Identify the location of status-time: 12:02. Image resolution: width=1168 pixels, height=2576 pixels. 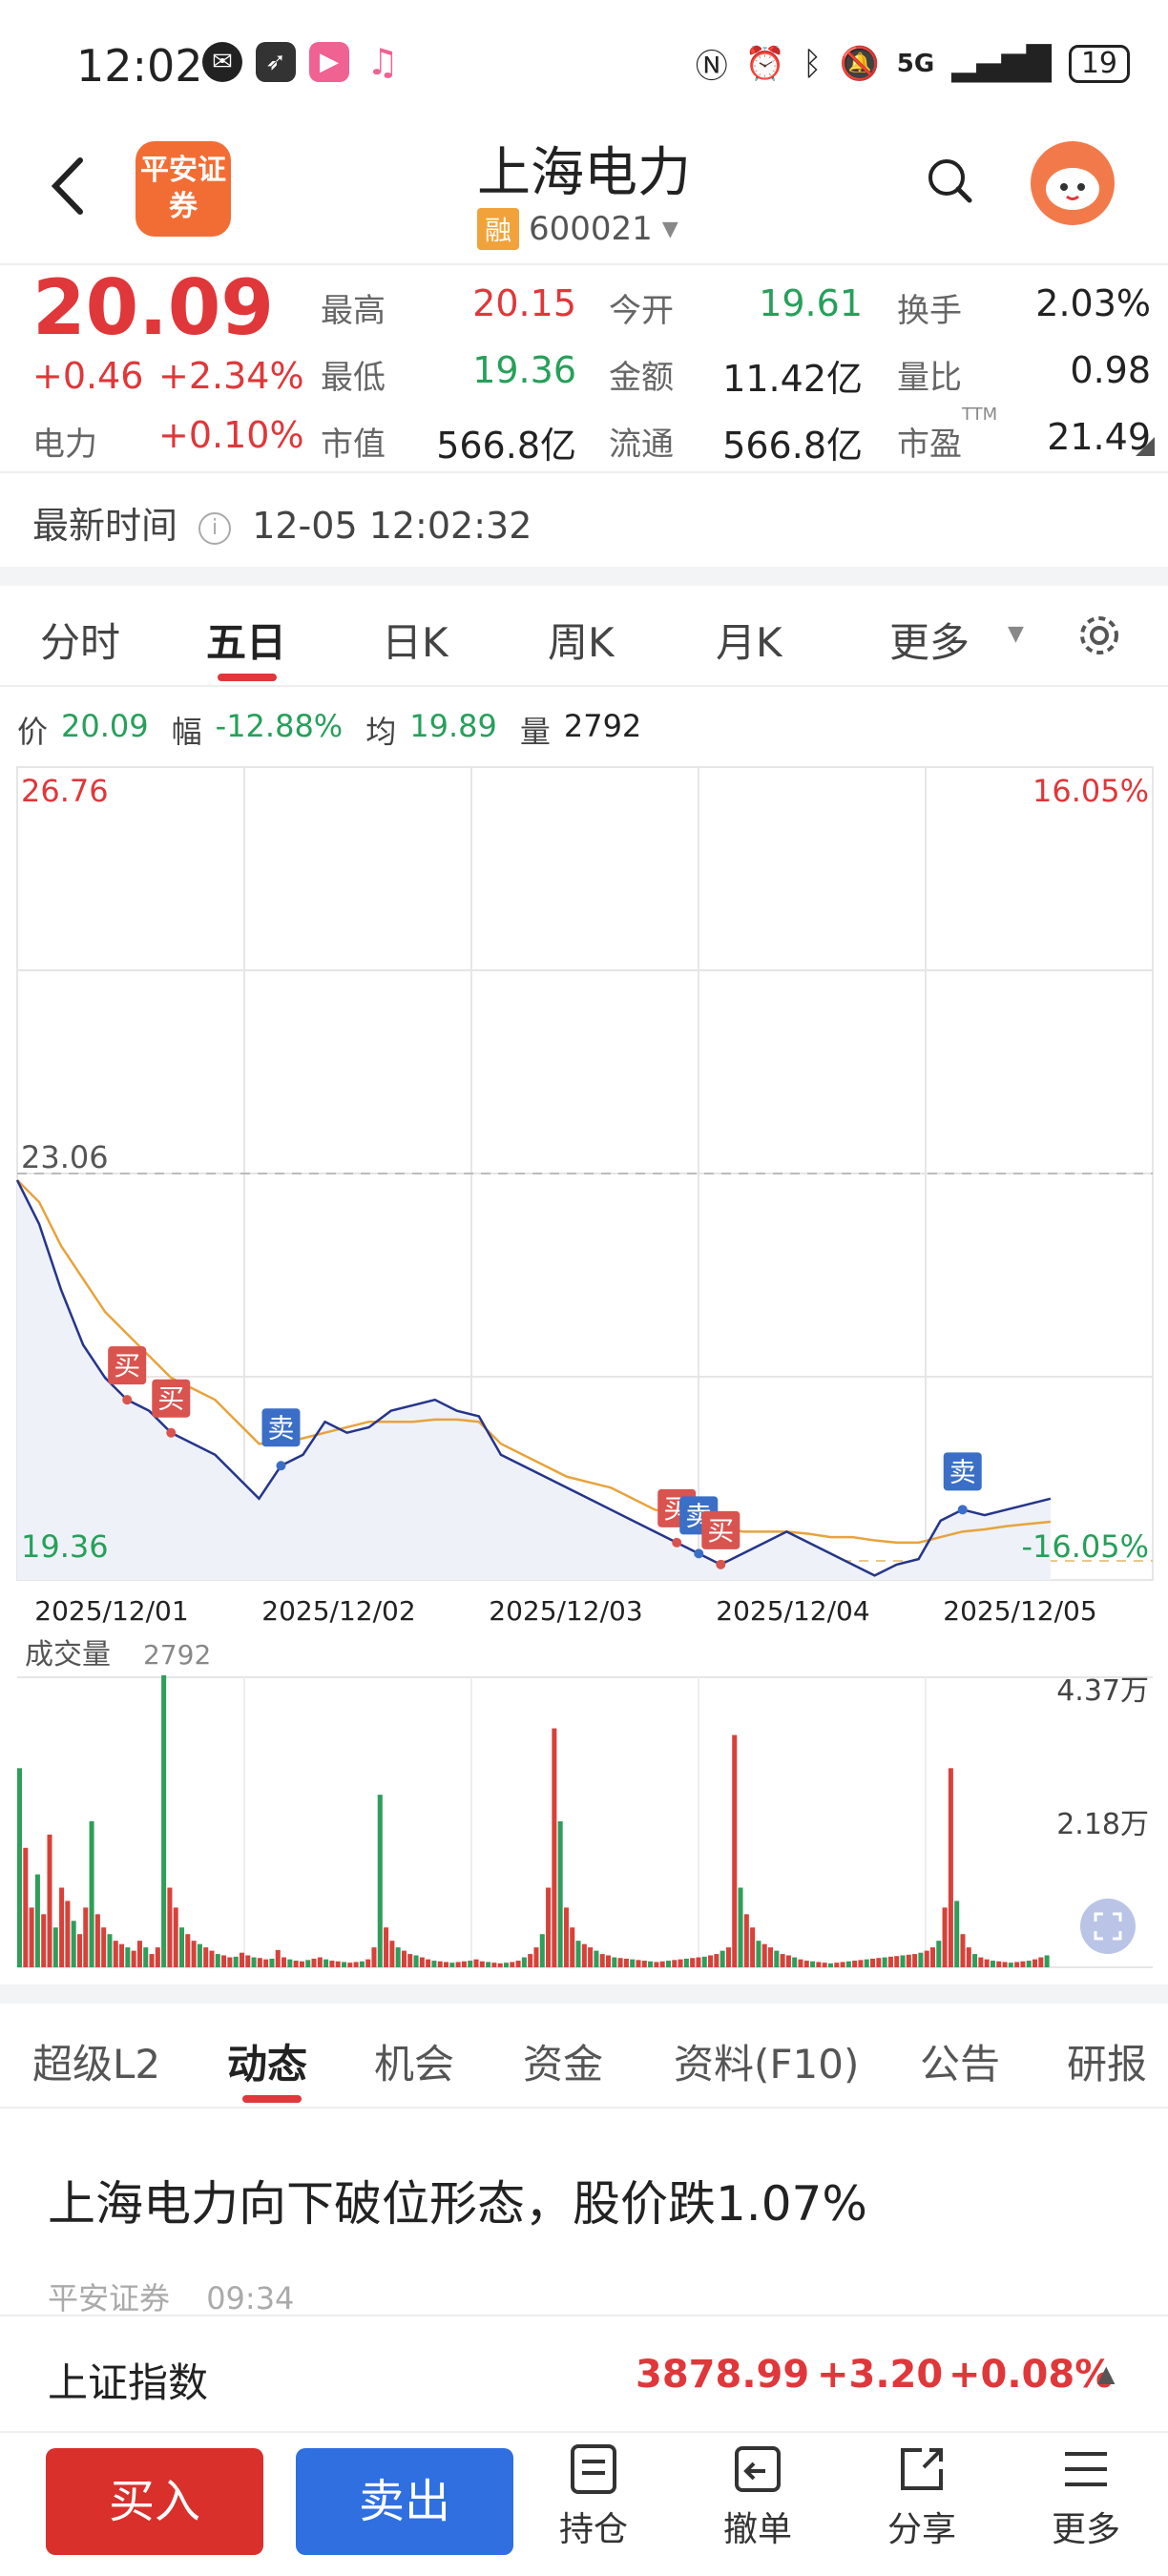
(139, 66).